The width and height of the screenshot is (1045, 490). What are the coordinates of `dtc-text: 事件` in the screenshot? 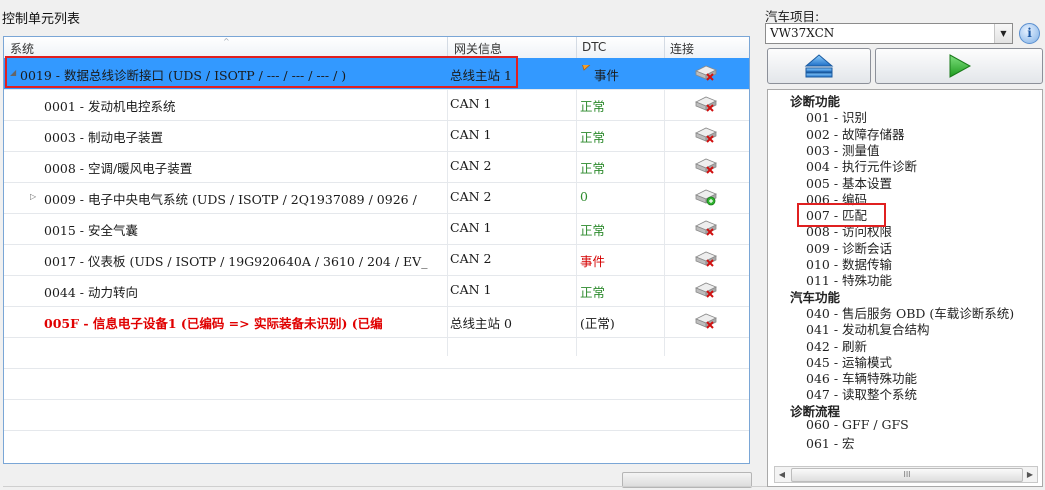 It's located at (607, 75).